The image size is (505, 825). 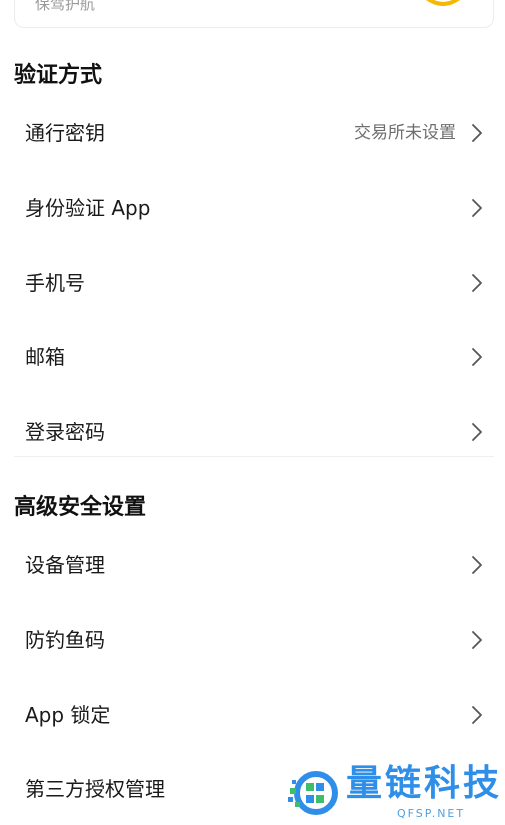 I want to click on watermark: 量链科技 QFSP.NET, so click(x=393, y=792).